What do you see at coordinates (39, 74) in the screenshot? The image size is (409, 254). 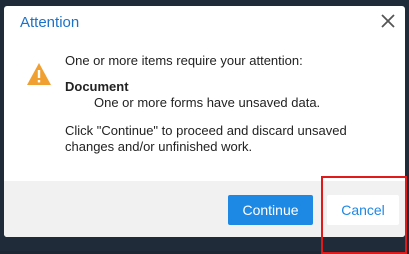 I see `warning-triangle-icon` at bounding box center [39, 74].